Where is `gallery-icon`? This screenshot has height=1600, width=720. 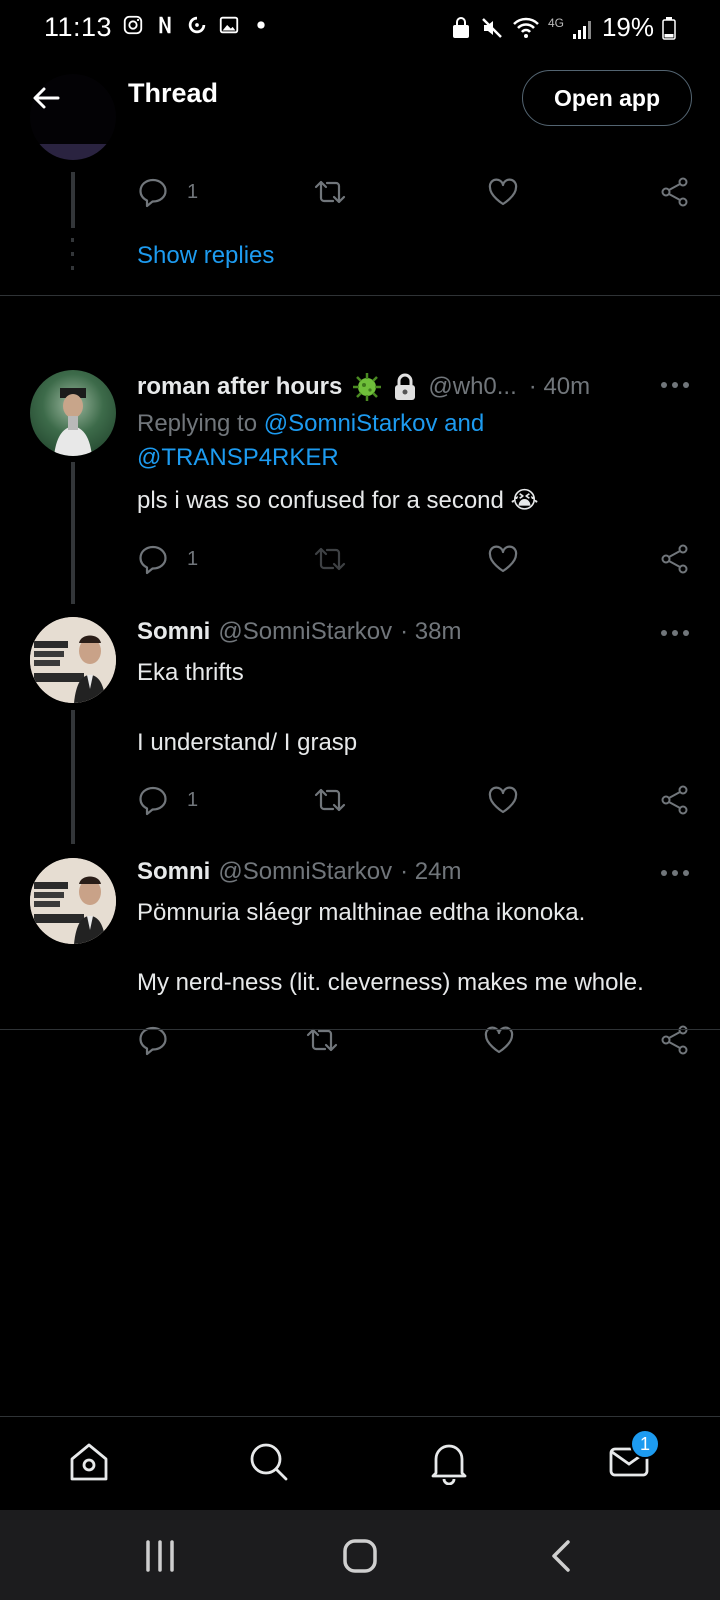 gallery-icon is located at coordinates (229, 25).